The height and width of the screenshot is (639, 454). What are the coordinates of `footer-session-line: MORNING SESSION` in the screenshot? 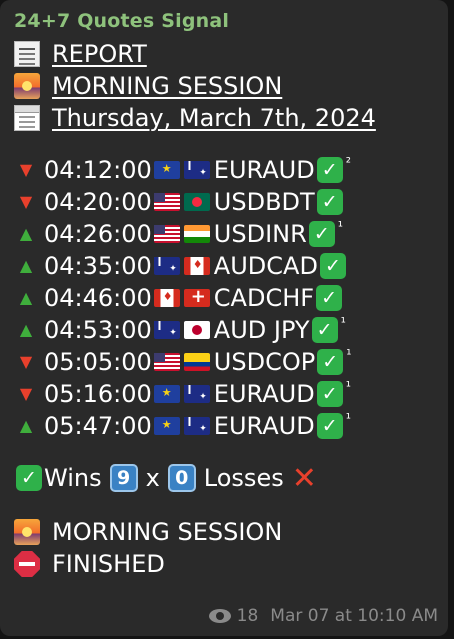 It's located at (226, 532).